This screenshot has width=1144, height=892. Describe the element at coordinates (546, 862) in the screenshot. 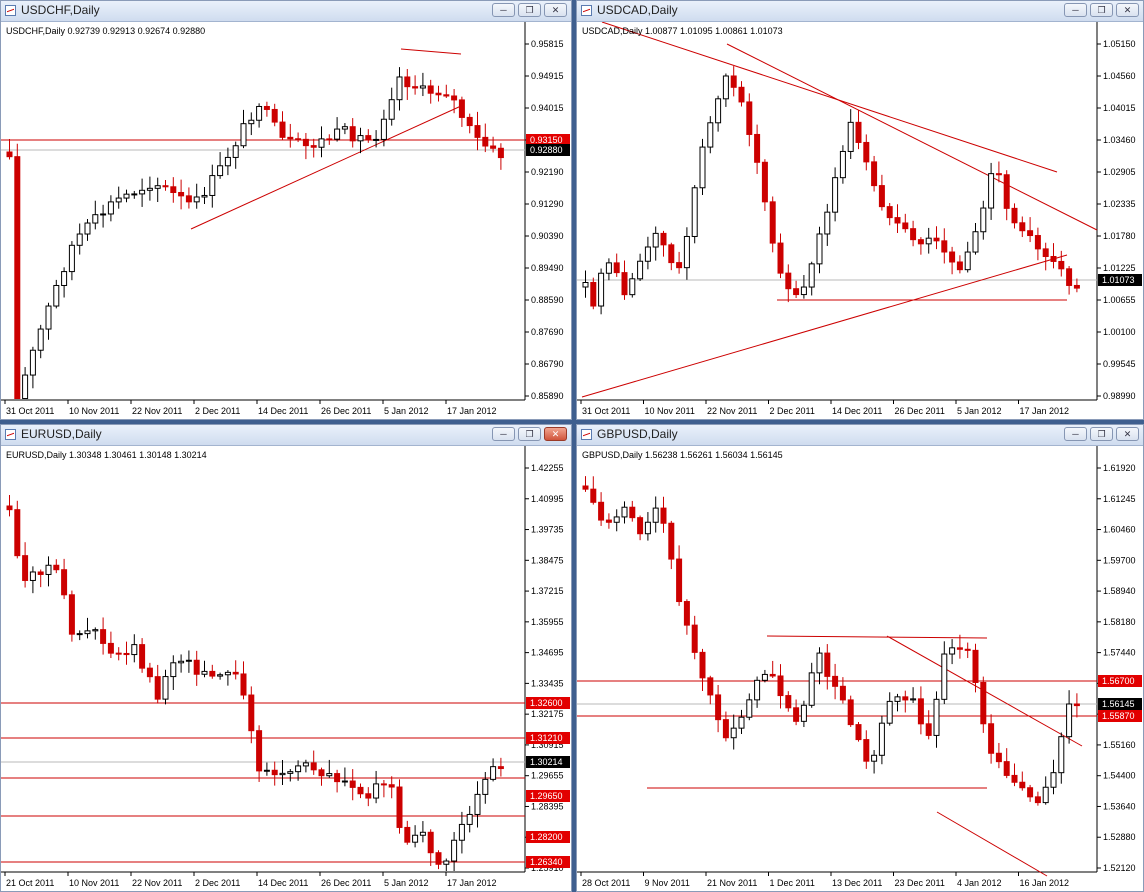

I see `price-tag-label: 1.26340` at that location.